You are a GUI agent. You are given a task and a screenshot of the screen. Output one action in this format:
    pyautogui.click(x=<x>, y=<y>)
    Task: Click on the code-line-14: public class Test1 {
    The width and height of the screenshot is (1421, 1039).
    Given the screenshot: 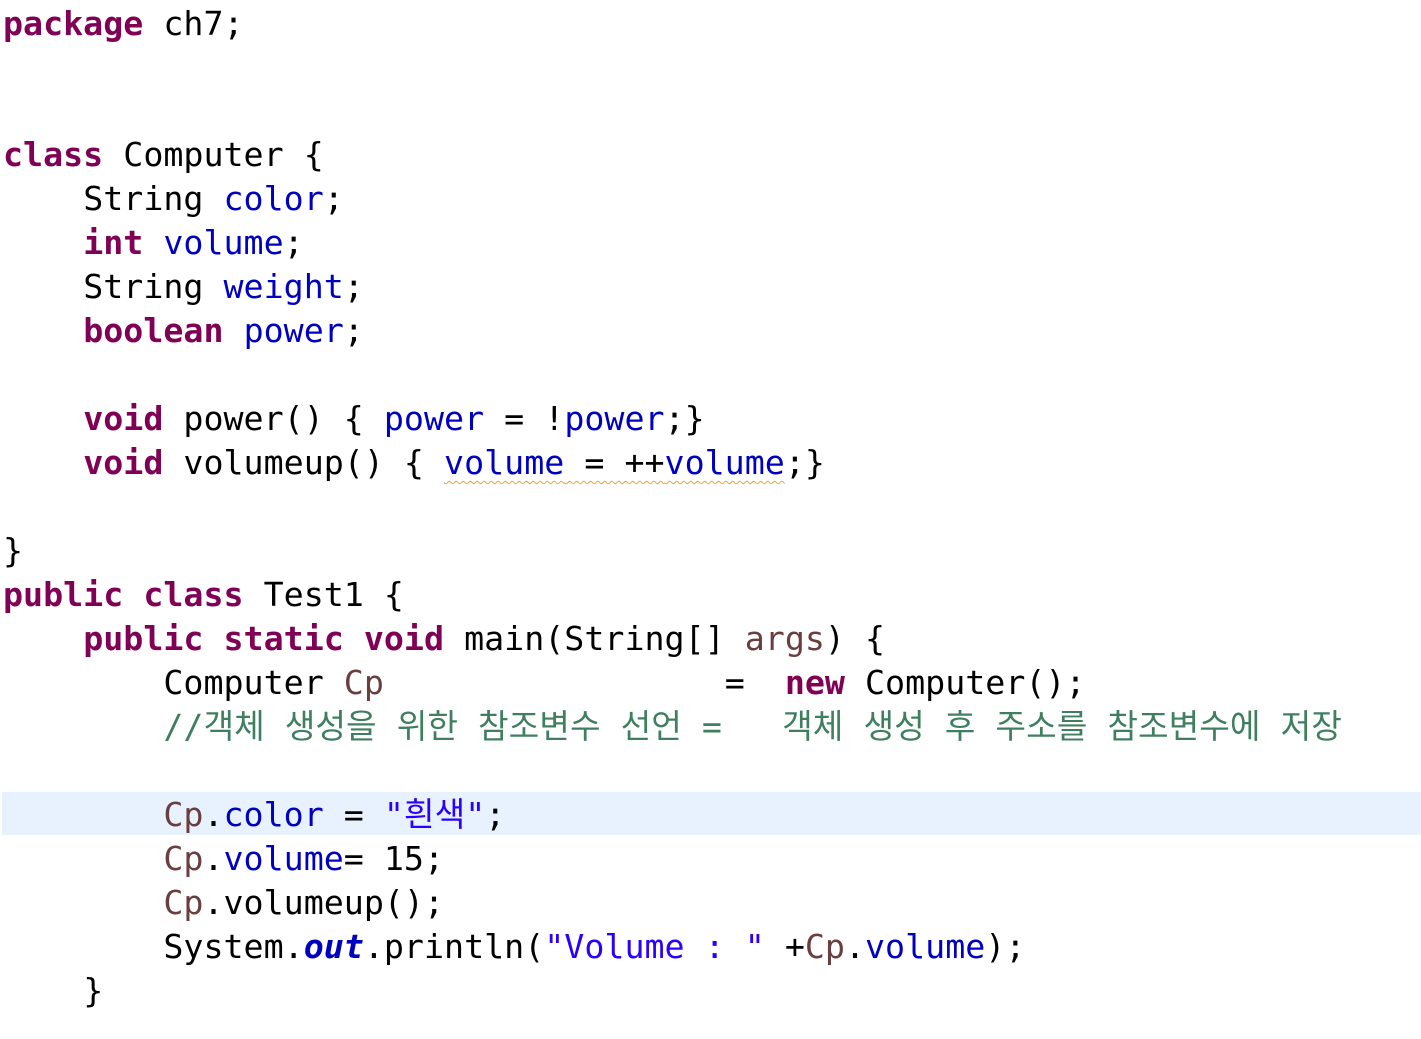 What is the action you would take?
    pyautogui.click(x=203, y=595)
    